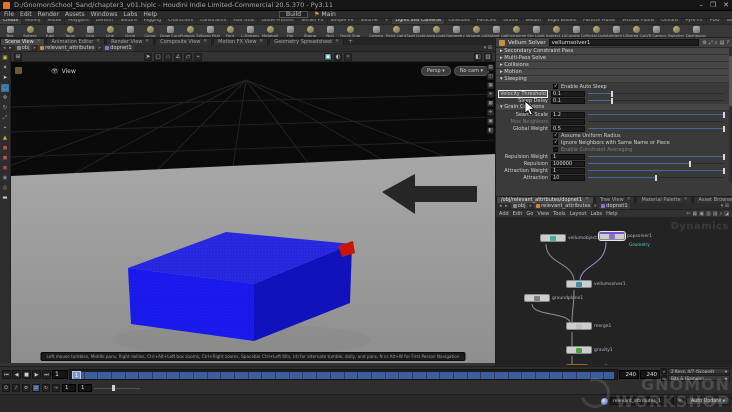  Describe the element at coordinates (568, 121) in the screenshot. I see `value-field-max-neighbors` at that location.